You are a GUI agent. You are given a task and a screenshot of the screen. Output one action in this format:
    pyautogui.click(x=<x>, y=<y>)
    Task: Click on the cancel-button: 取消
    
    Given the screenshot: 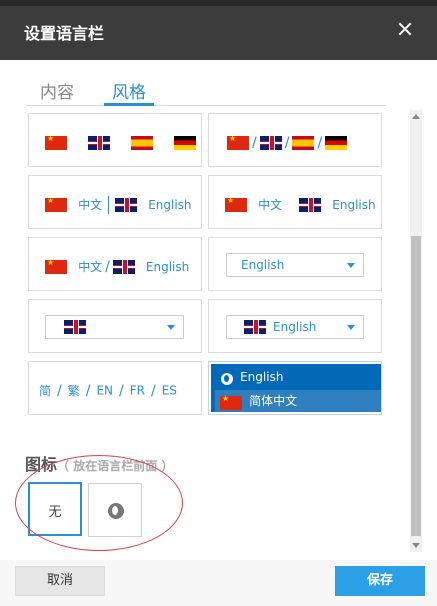 What is the action you would take?
    pyautogui.click(x=60, y=581)
    